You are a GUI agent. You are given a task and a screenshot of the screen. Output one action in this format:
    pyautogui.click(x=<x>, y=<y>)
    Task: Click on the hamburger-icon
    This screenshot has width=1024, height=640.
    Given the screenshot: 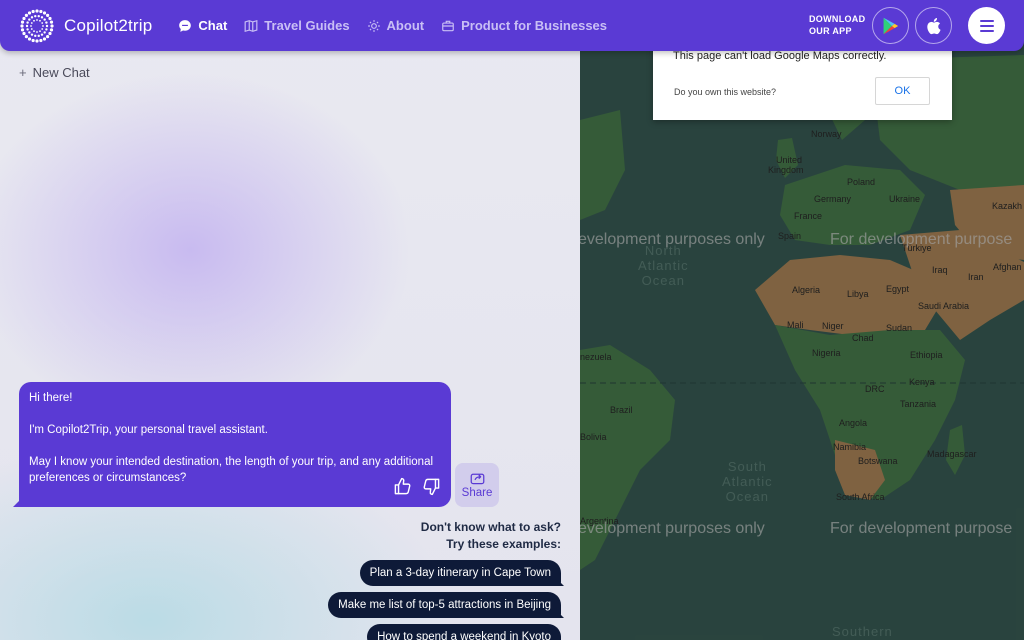 What is the action you would take?
    pyautogui.click(x=986, y=25)
    